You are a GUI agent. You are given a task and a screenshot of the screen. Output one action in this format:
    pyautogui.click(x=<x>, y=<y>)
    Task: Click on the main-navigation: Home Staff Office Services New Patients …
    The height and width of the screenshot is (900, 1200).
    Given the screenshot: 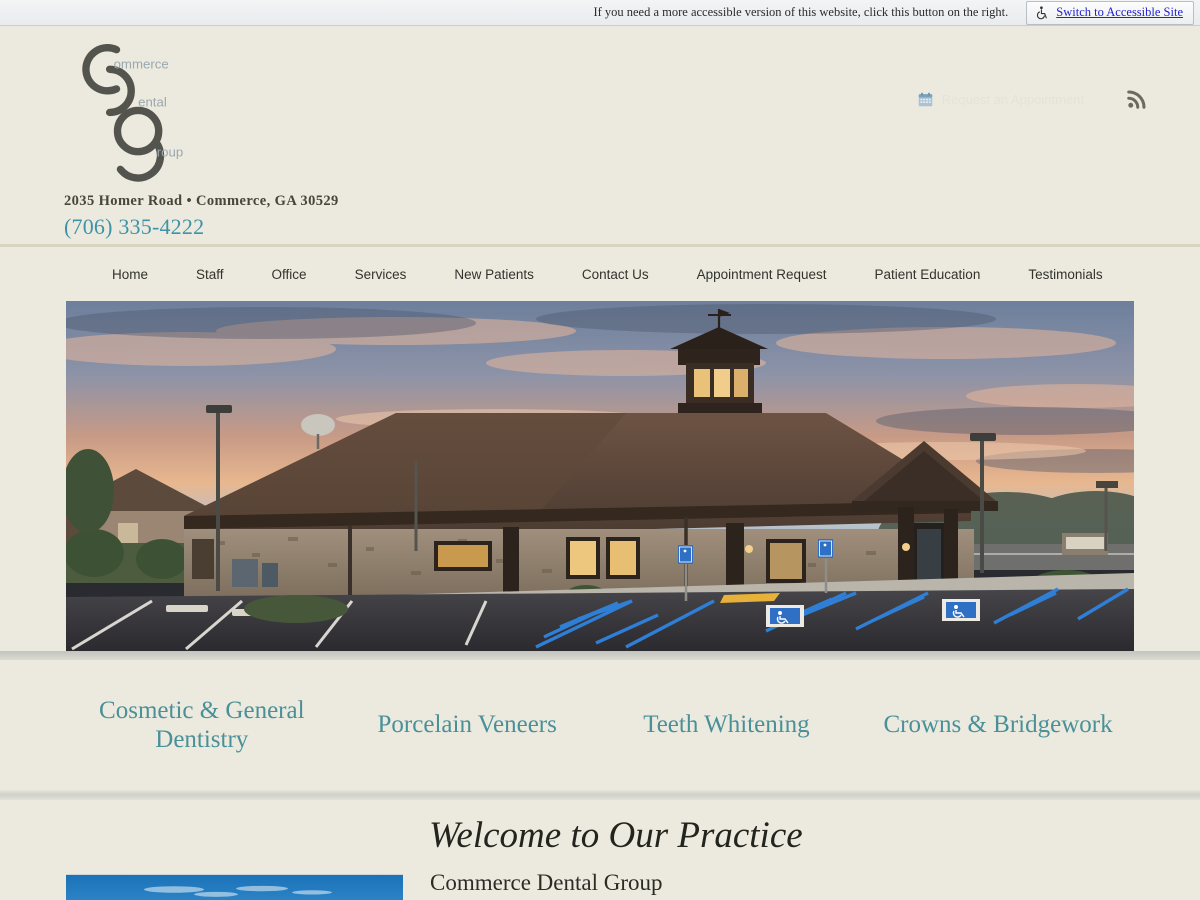 What is the action you would take?
    pyautogui.click(x=600, y=274)
    